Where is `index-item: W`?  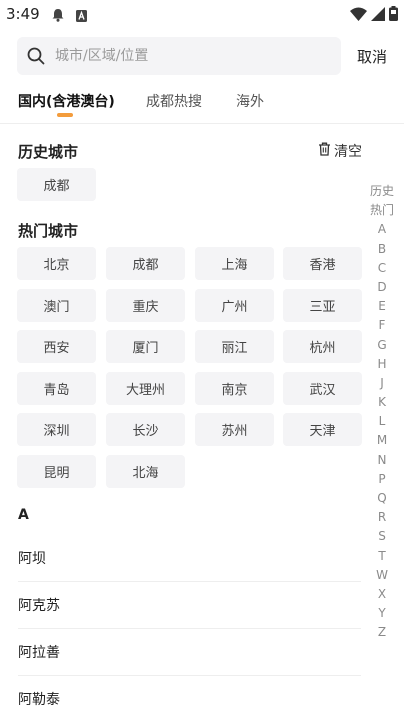 index-item: W is located at coordinates (382, 575).